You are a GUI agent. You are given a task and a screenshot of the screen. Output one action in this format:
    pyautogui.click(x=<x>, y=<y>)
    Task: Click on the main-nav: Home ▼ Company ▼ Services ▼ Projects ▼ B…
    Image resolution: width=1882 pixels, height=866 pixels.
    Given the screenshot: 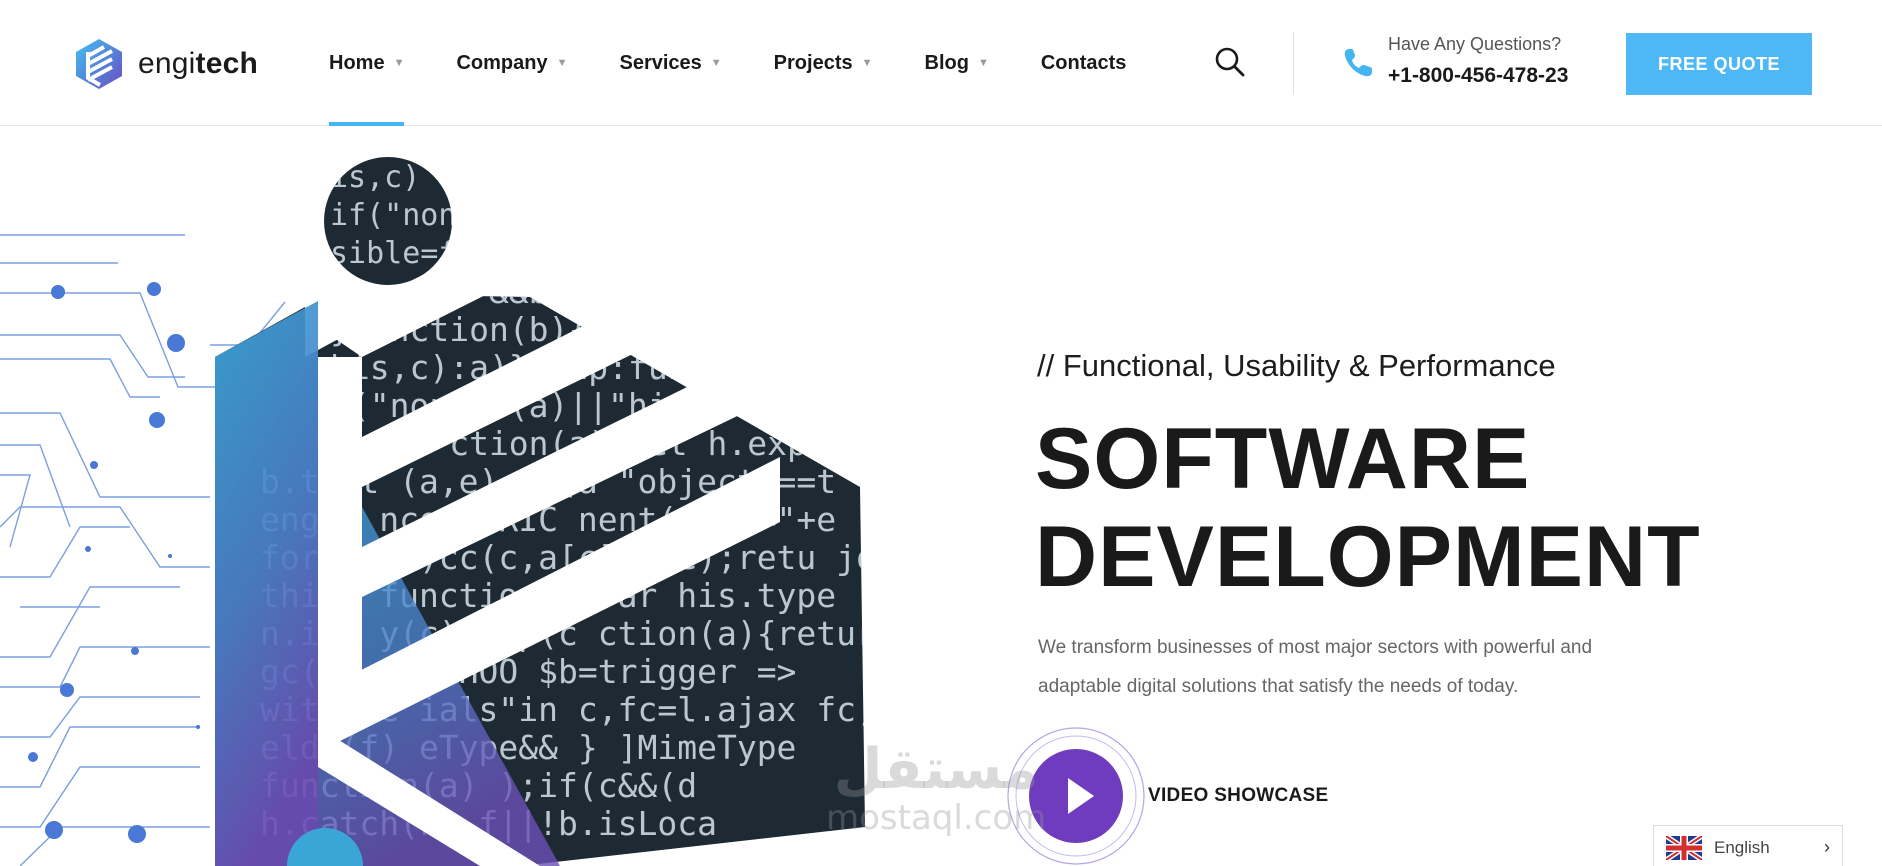 What is the action you would take?
    pyautogui.click(x=753, y=63)
    